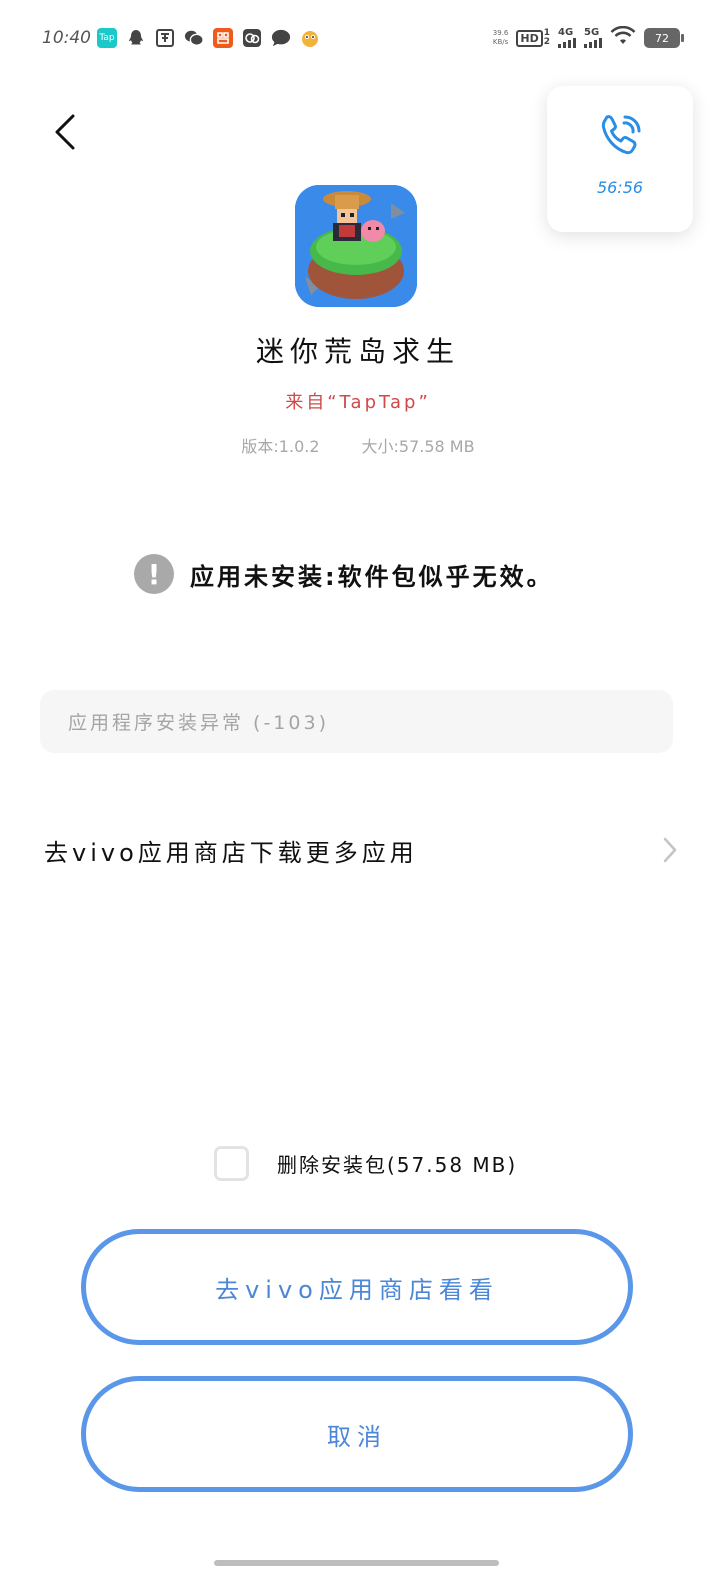 This screenshot has height=1584, width=720. I want to click on app-source: 来自“TapTap”, so click(358, 402).